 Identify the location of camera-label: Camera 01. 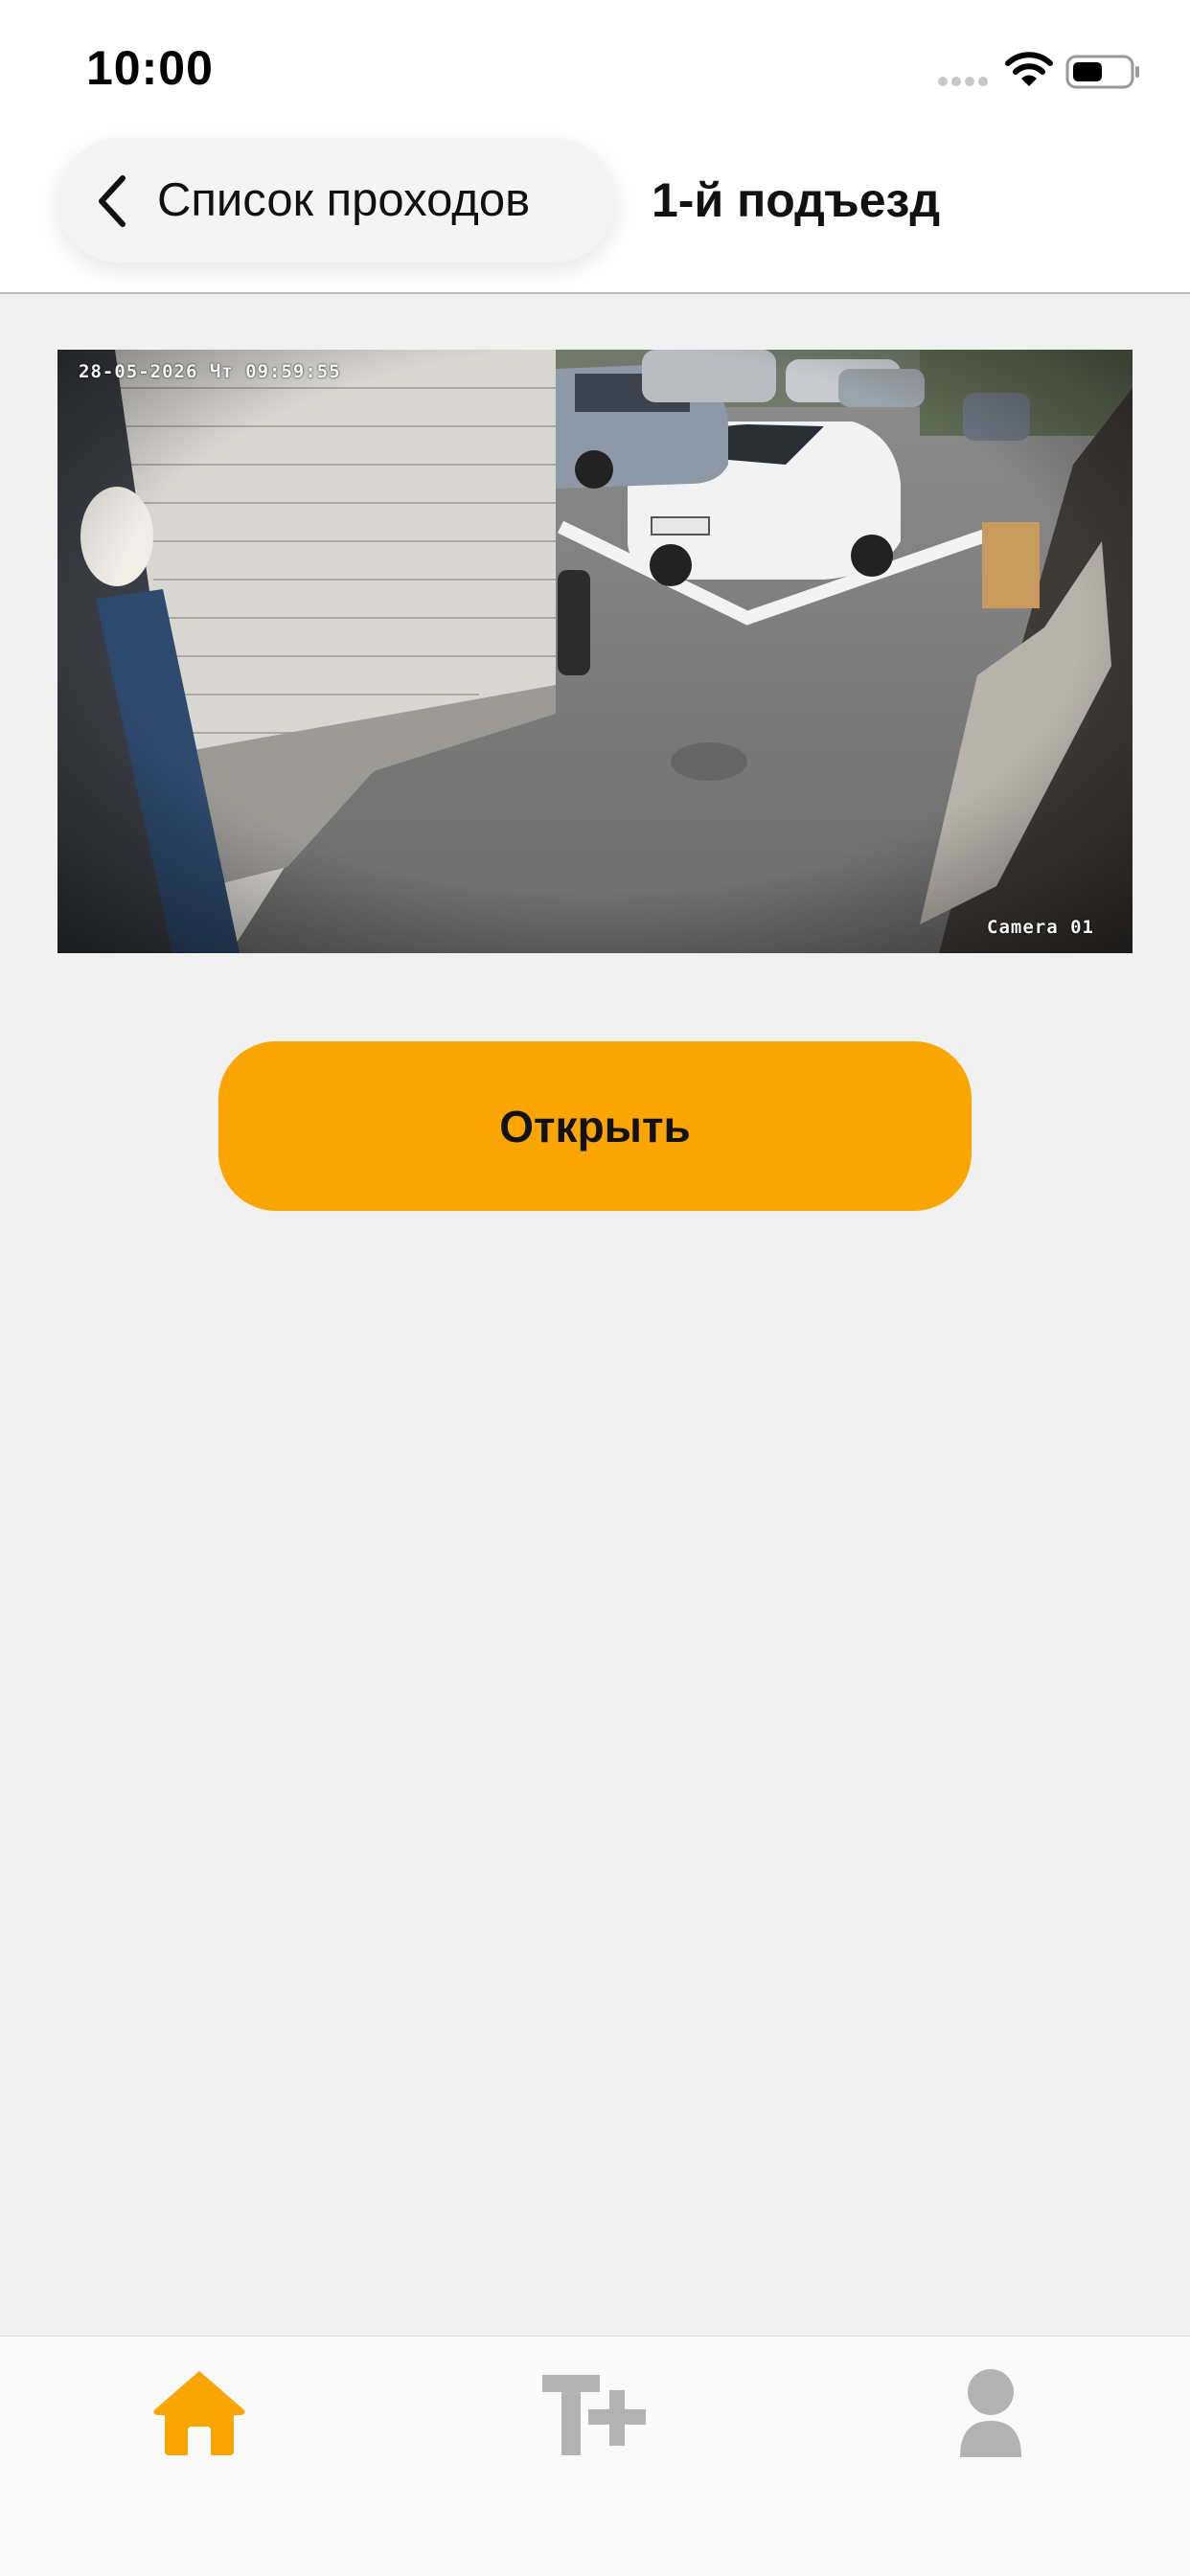
(1040, 927).